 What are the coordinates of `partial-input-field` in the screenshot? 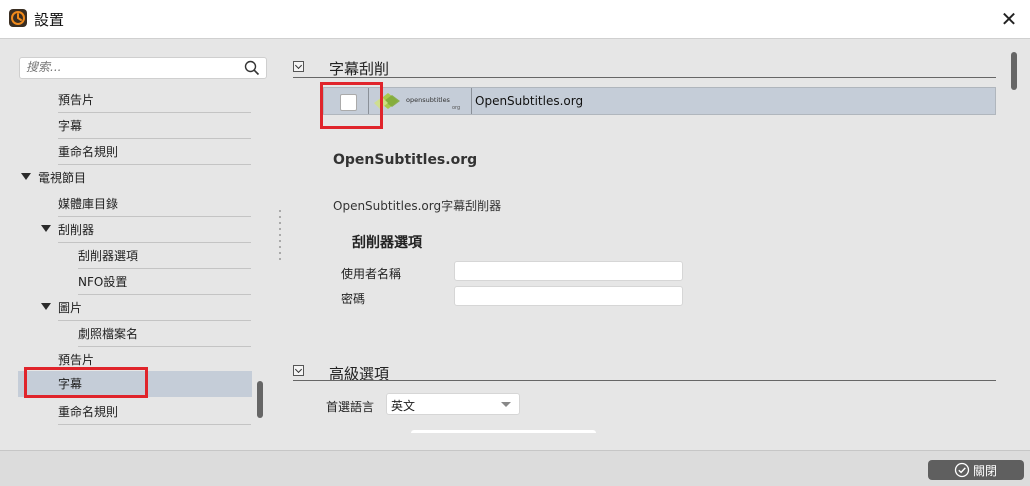 It's located at (503, 431).